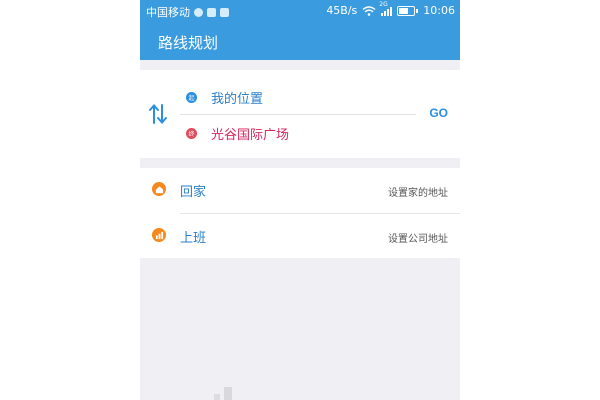  Describe the element at coordinates (300, 213) in the screenshot. I see `shortcut-card: 回家 设置家的地址 上班 设置公司地址` at that location.